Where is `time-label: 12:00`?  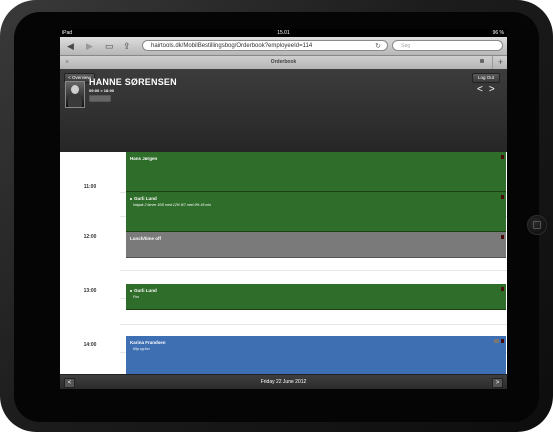 time-label: 12:00 is located at coordinates (90, 237).